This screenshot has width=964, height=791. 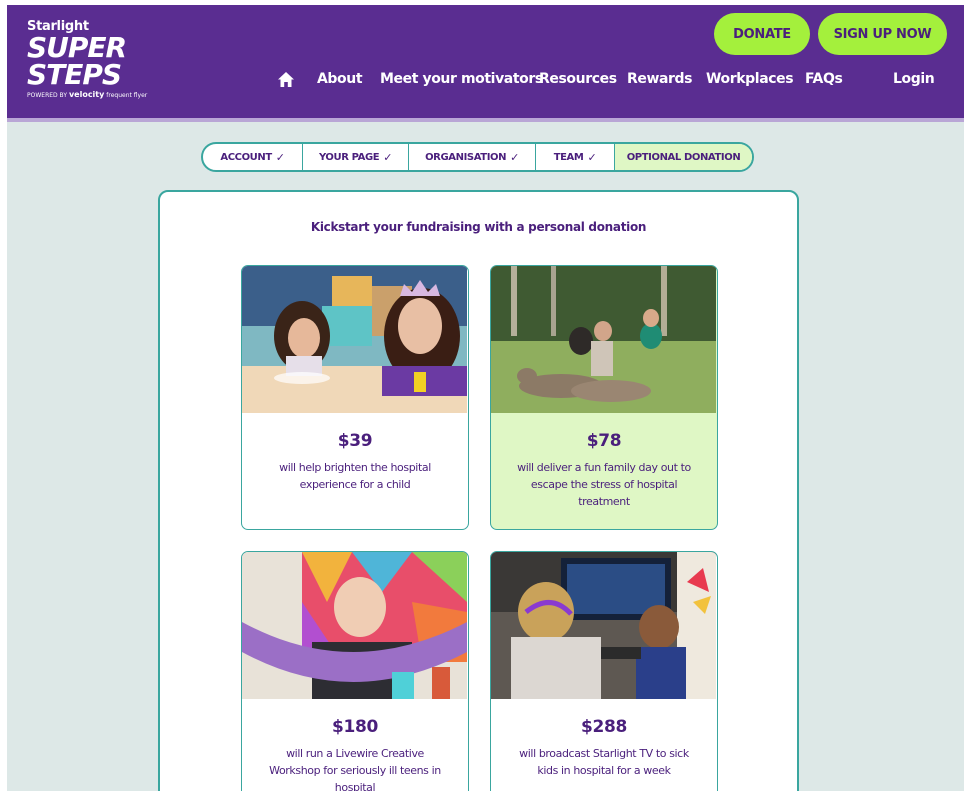 What do you see at coordinates (762, 34) in the screenshot?
I see `donate-button: DONATE` at bounding box center [762, 34].